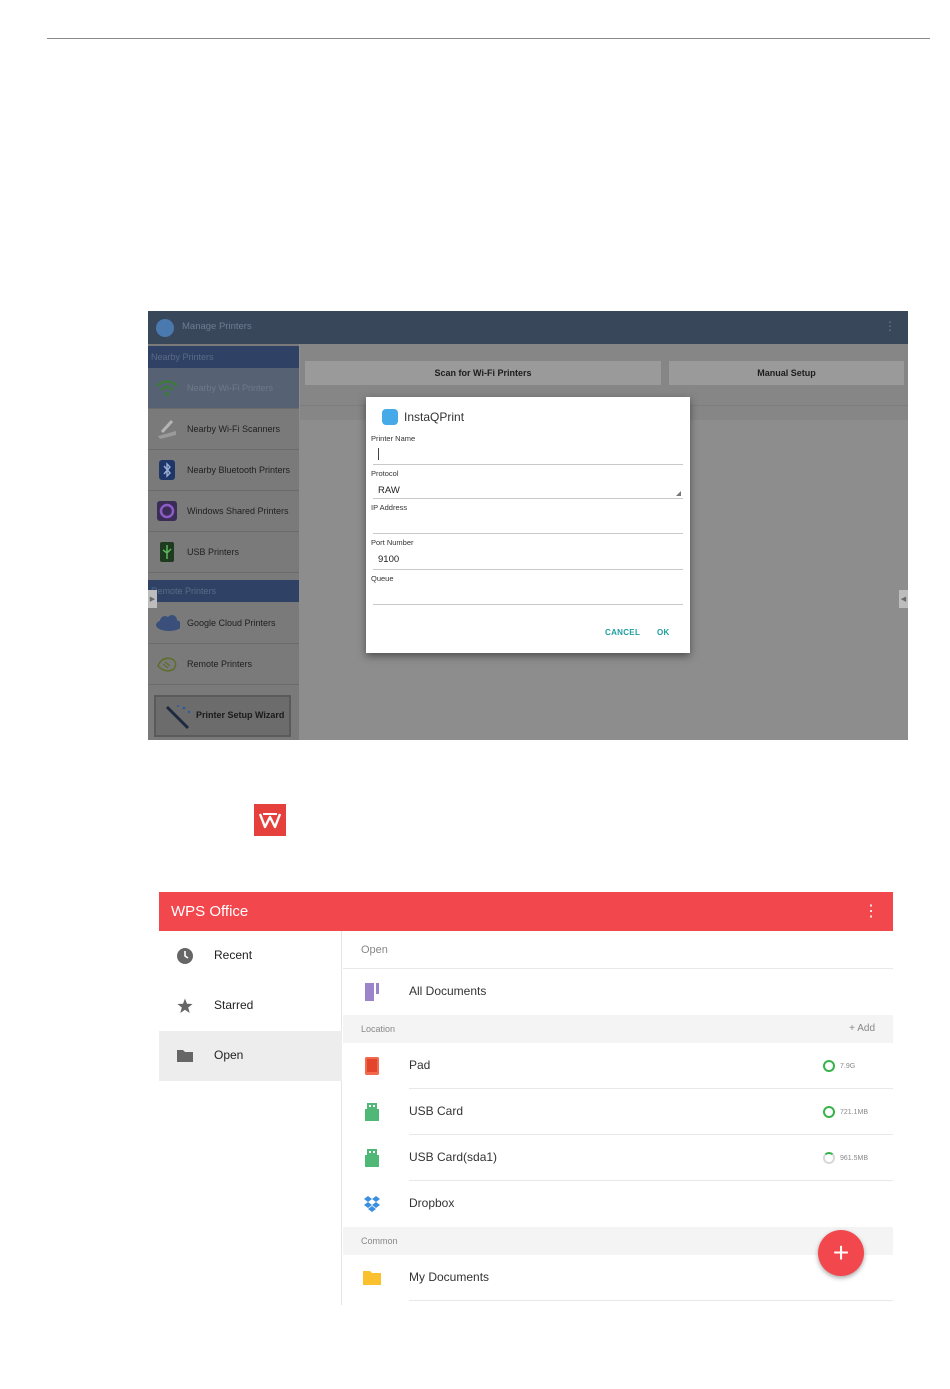 The width and height of the screenshot is (950, 1389). Describe the element at coordinates (618, 1158) in the screenshot. I see `list-item-usb-card-sda1: USB Card(sda1) 961.5MB` at that location.